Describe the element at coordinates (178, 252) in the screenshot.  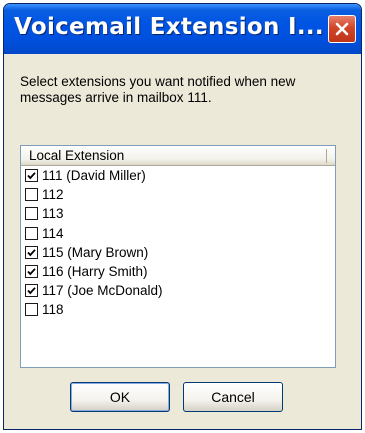
I see `list-item: 115 (Mary Brown)` at that location.